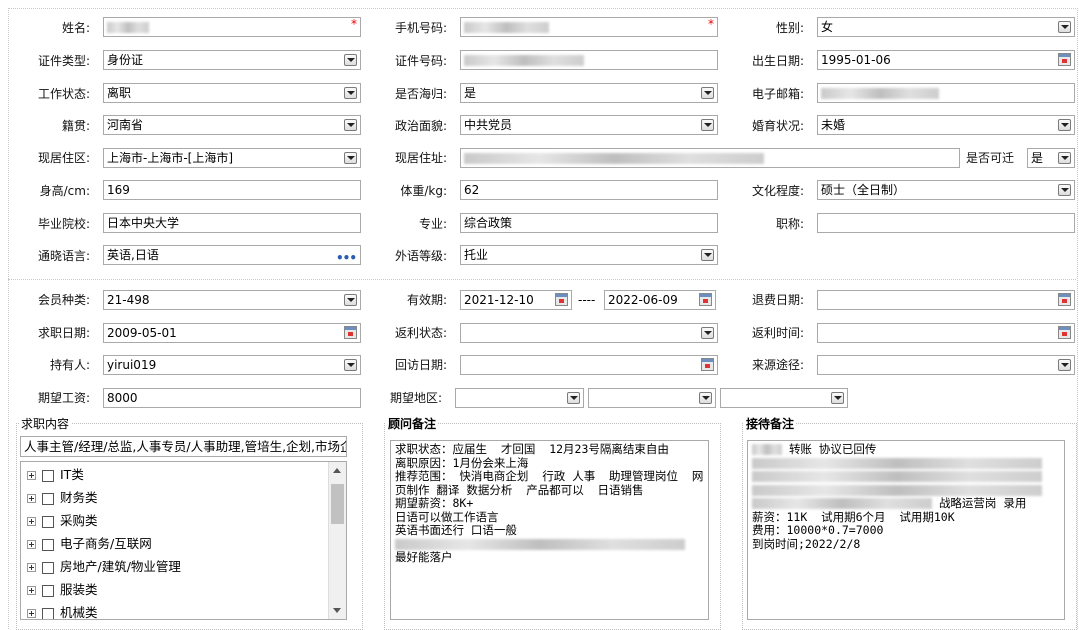 This screenshot has width=1079, height=630. I want to click on tree-item-realestate: 房地产/建筑/物业管理, so click(104, 567).